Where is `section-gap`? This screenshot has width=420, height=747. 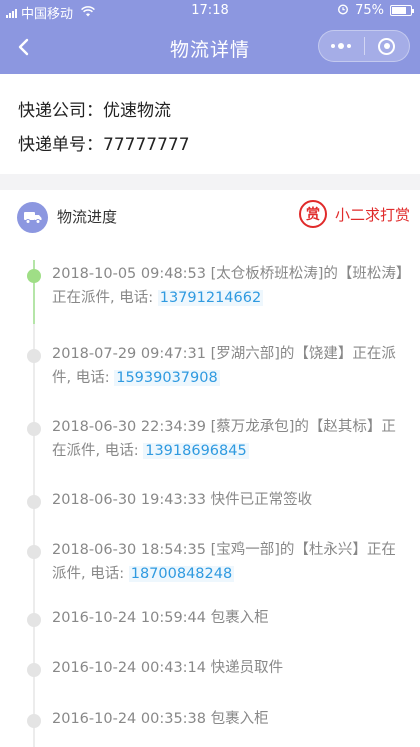 section-gap is located at coordinates (210, 182).